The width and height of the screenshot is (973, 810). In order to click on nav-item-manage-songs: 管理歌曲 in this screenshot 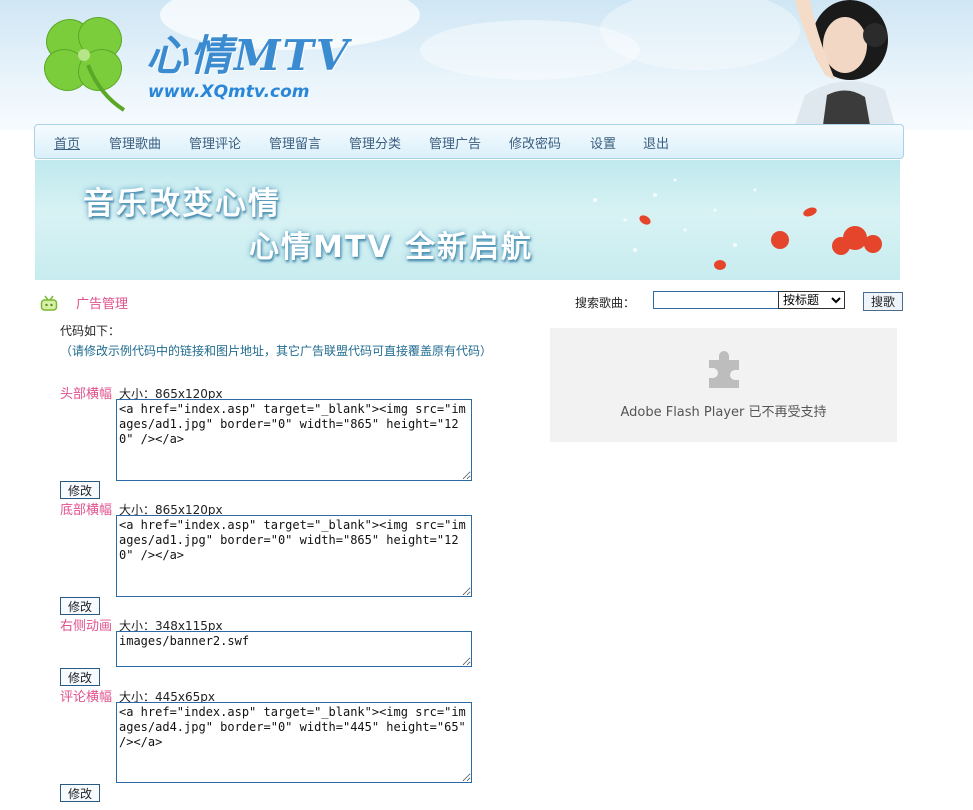, I will do `click(135, 142)`.